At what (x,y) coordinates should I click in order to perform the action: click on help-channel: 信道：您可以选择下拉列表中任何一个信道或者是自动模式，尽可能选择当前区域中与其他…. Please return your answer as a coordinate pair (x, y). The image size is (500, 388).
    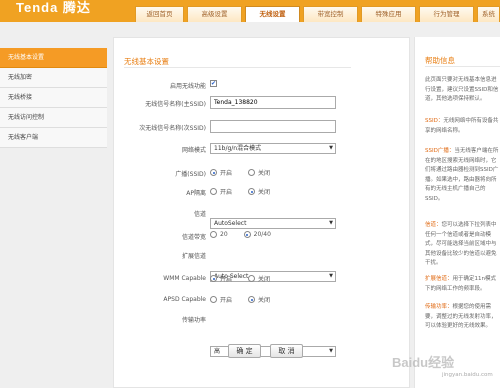
    Looking at the image, I should click on (461, 244).